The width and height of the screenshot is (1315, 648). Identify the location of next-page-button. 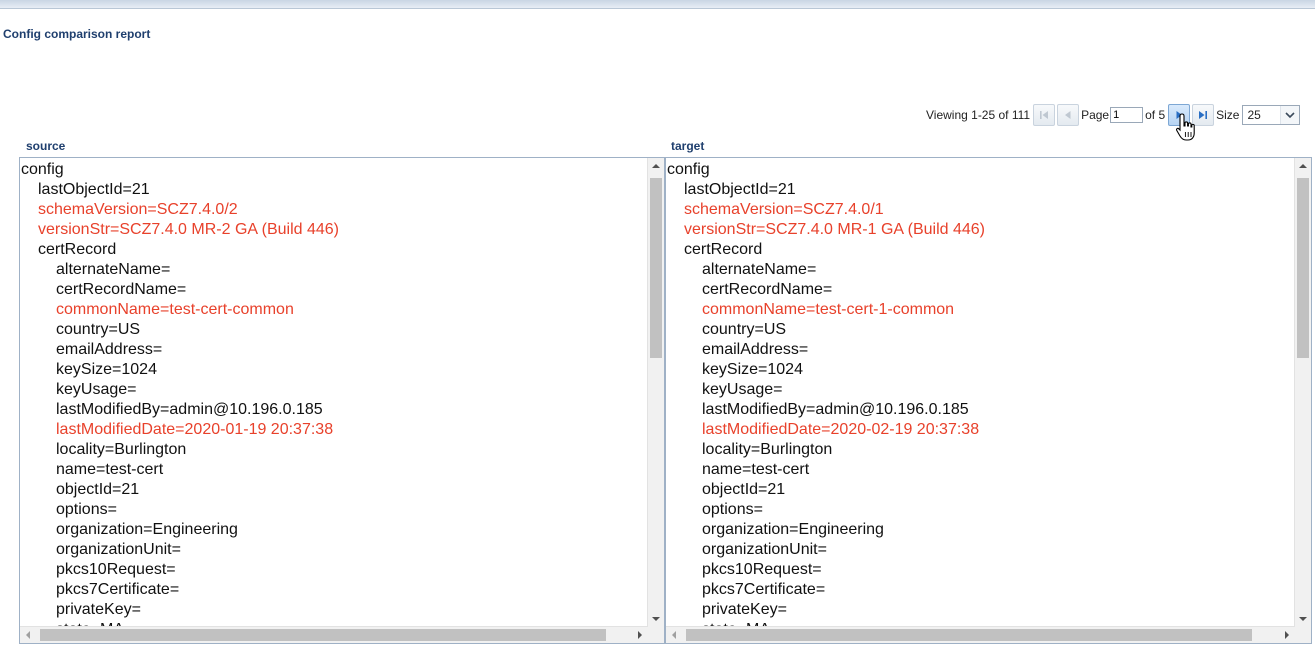
(1179, 115).